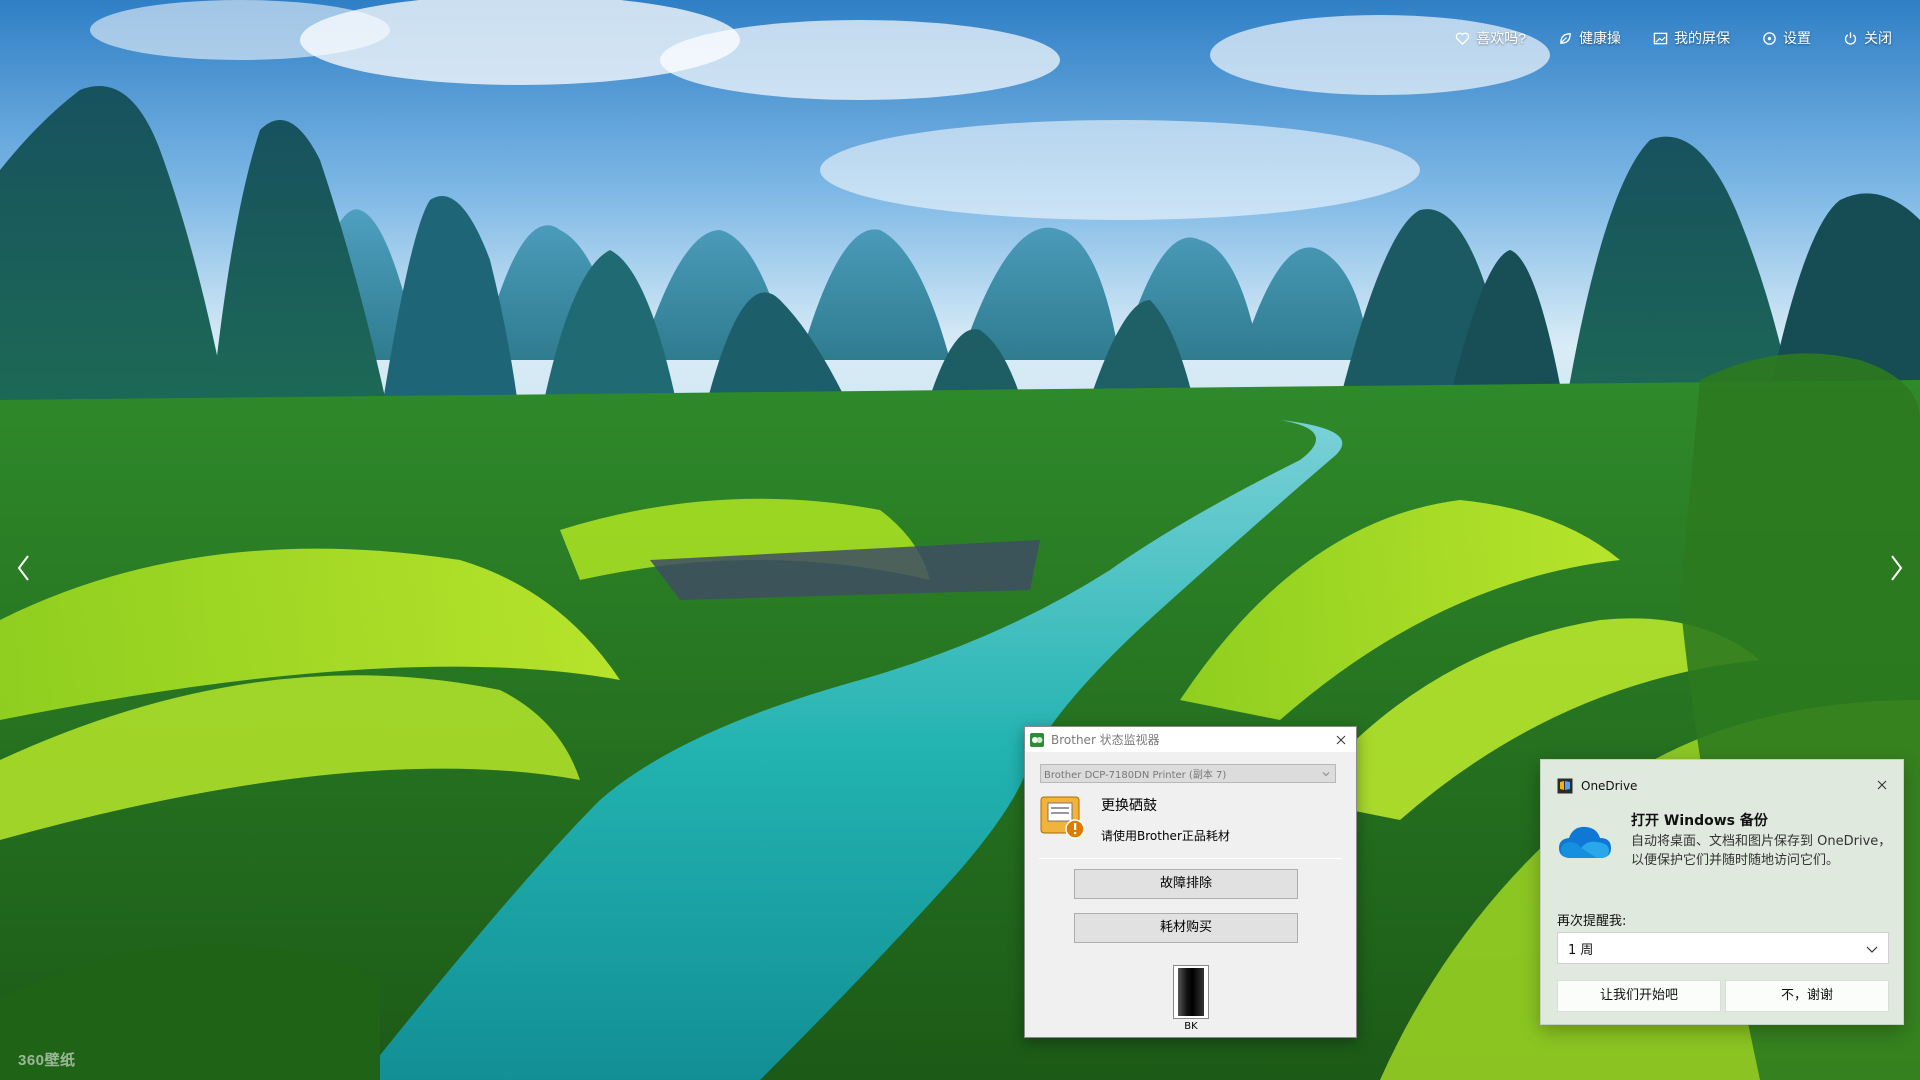 This screenshot has width=1920, height=1080. What do you see at coordinates (1129, 806) in the screenshot?
I see `status-title: 更换硒鼓` at bounding box center [1129, 806].